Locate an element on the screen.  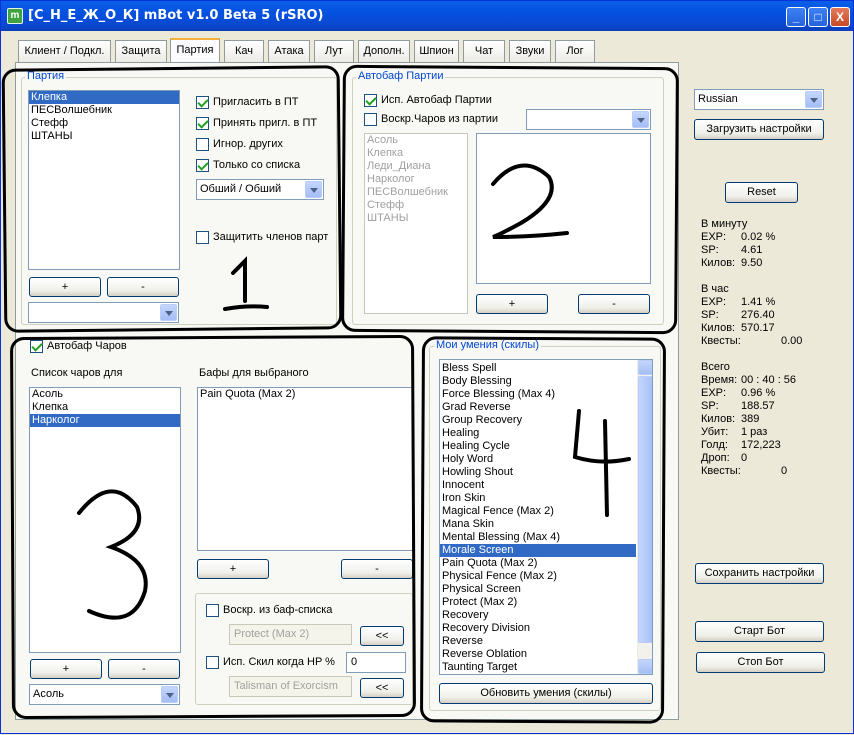
skill-item: Bless Spell is located at coordinates (538, 368).